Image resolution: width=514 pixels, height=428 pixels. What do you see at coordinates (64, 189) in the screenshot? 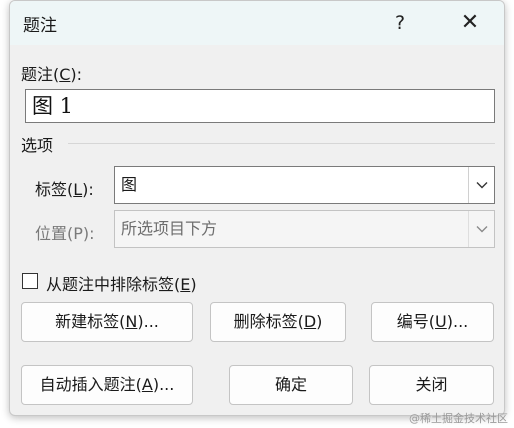
I see `label-field-label: 标签(L):` at bounding box center [64, 189].